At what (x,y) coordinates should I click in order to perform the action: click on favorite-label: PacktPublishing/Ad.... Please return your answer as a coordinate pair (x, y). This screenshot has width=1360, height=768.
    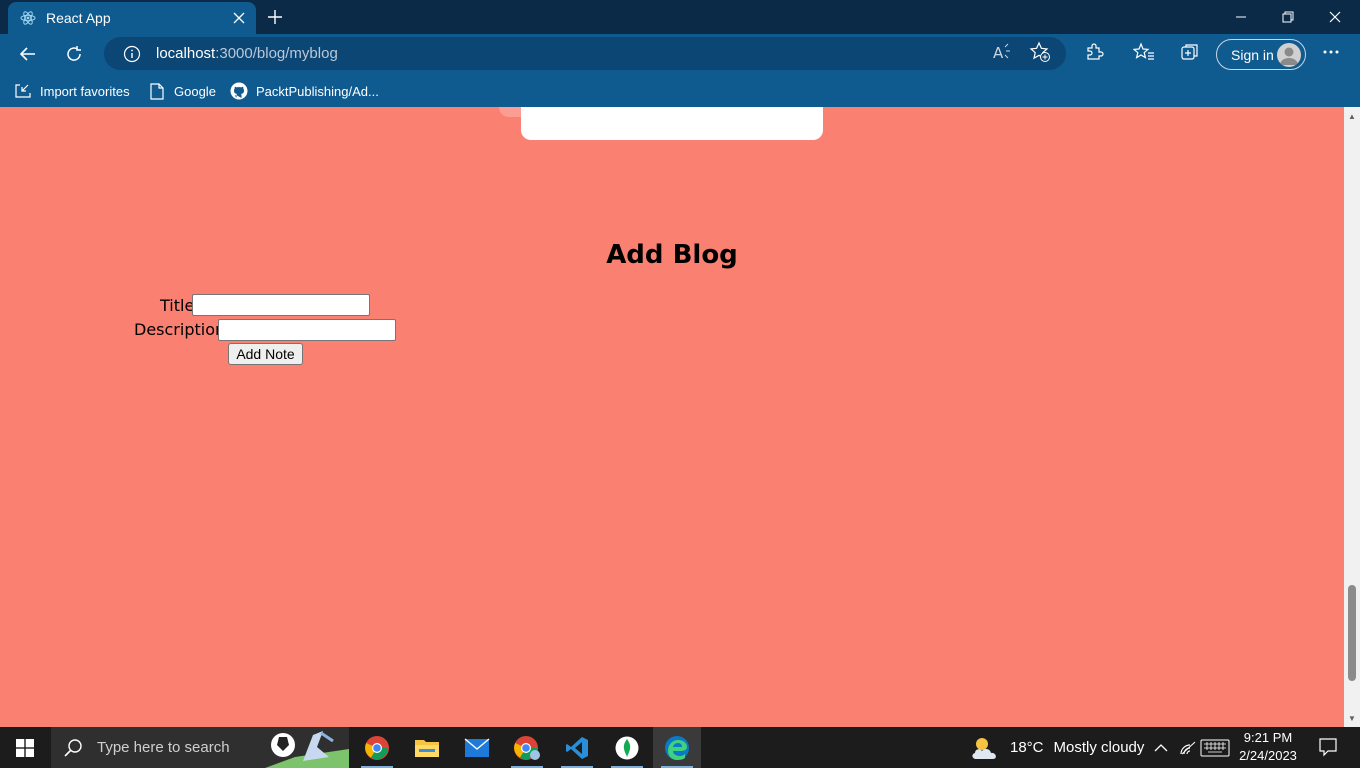
    Looking at the image, I should click on (317, 91).